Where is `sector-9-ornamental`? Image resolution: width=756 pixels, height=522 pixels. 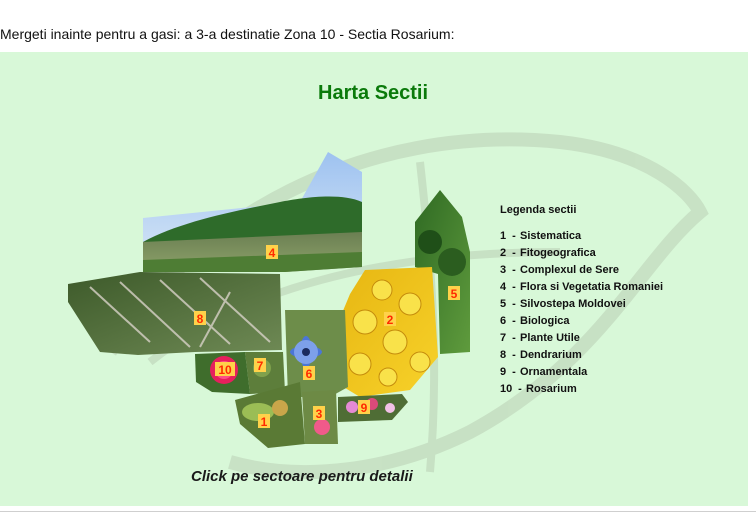 sector-9-ornamental is located at coordinates (373, 408).